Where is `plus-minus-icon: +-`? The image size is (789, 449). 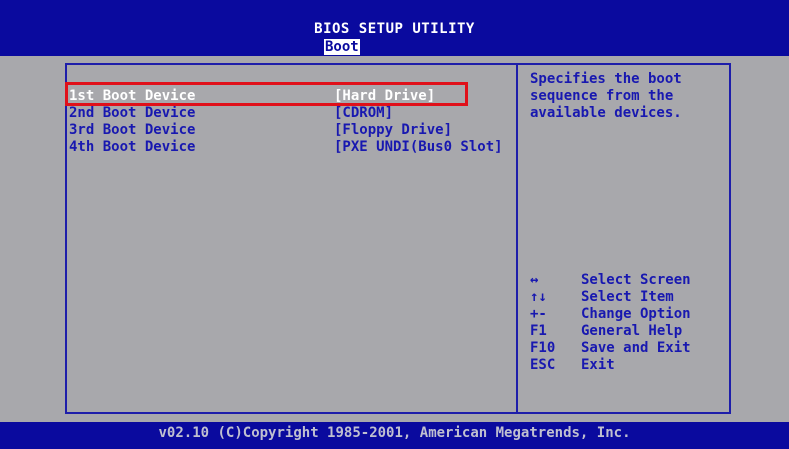
plus-minus-icon: +- is located at coordinates (538, 314).